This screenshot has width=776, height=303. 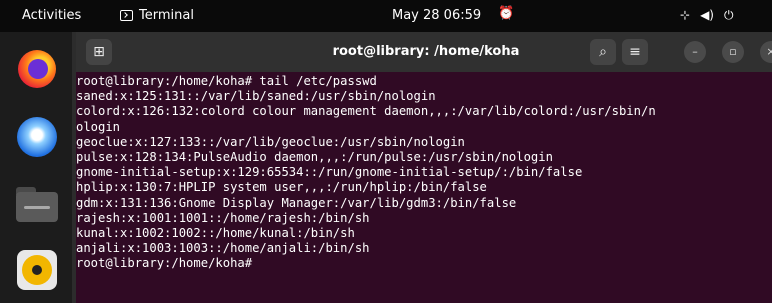 What do you see at coordinates (164, 263) in the screenshot?
I see `terminal-prompt: root@library:/home/koha#` at bounding box center [164, 263].